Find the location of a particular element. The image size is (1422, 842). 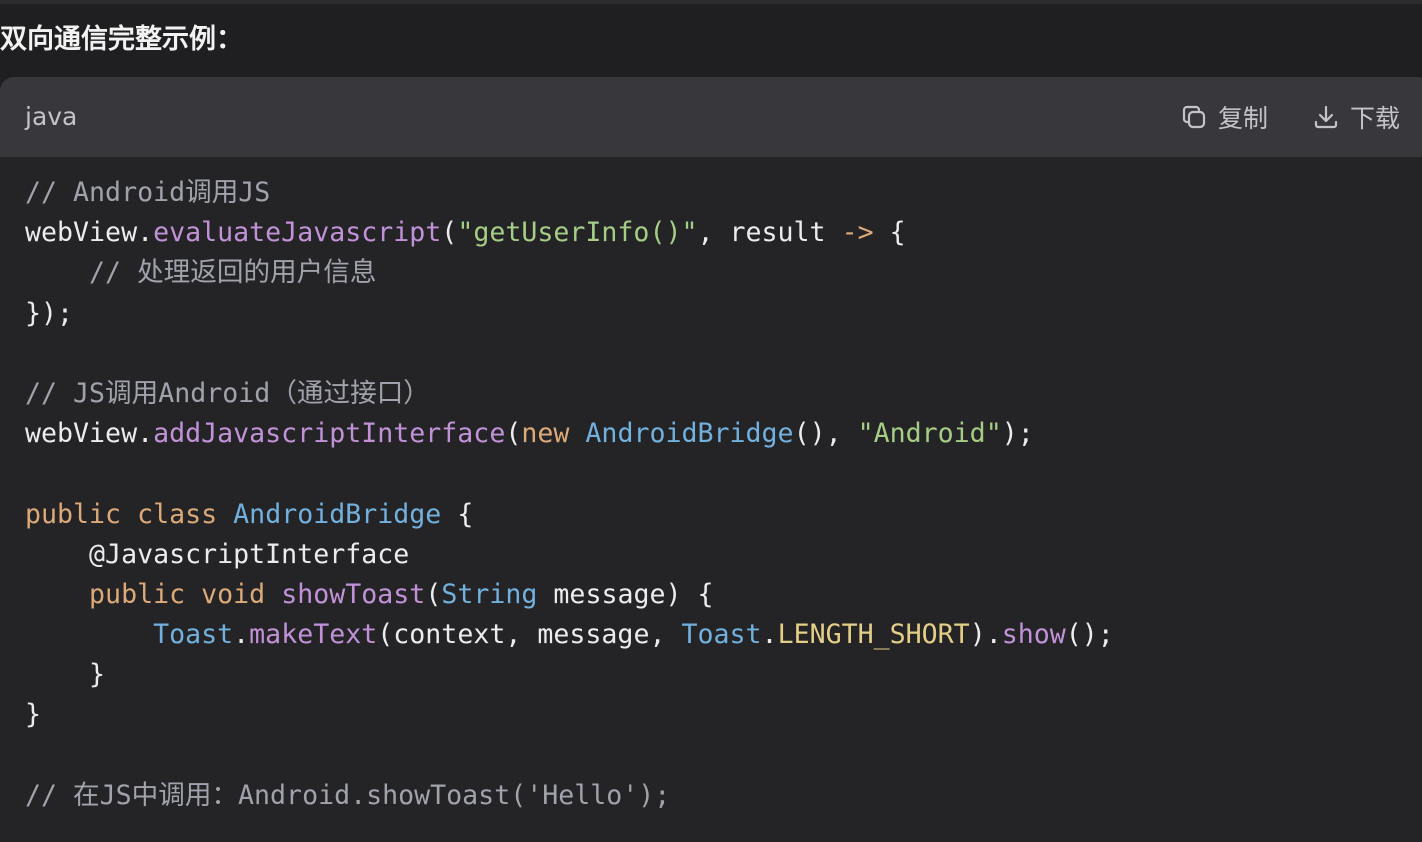

code-token-keyword: void is located at coordinates (233, 594).